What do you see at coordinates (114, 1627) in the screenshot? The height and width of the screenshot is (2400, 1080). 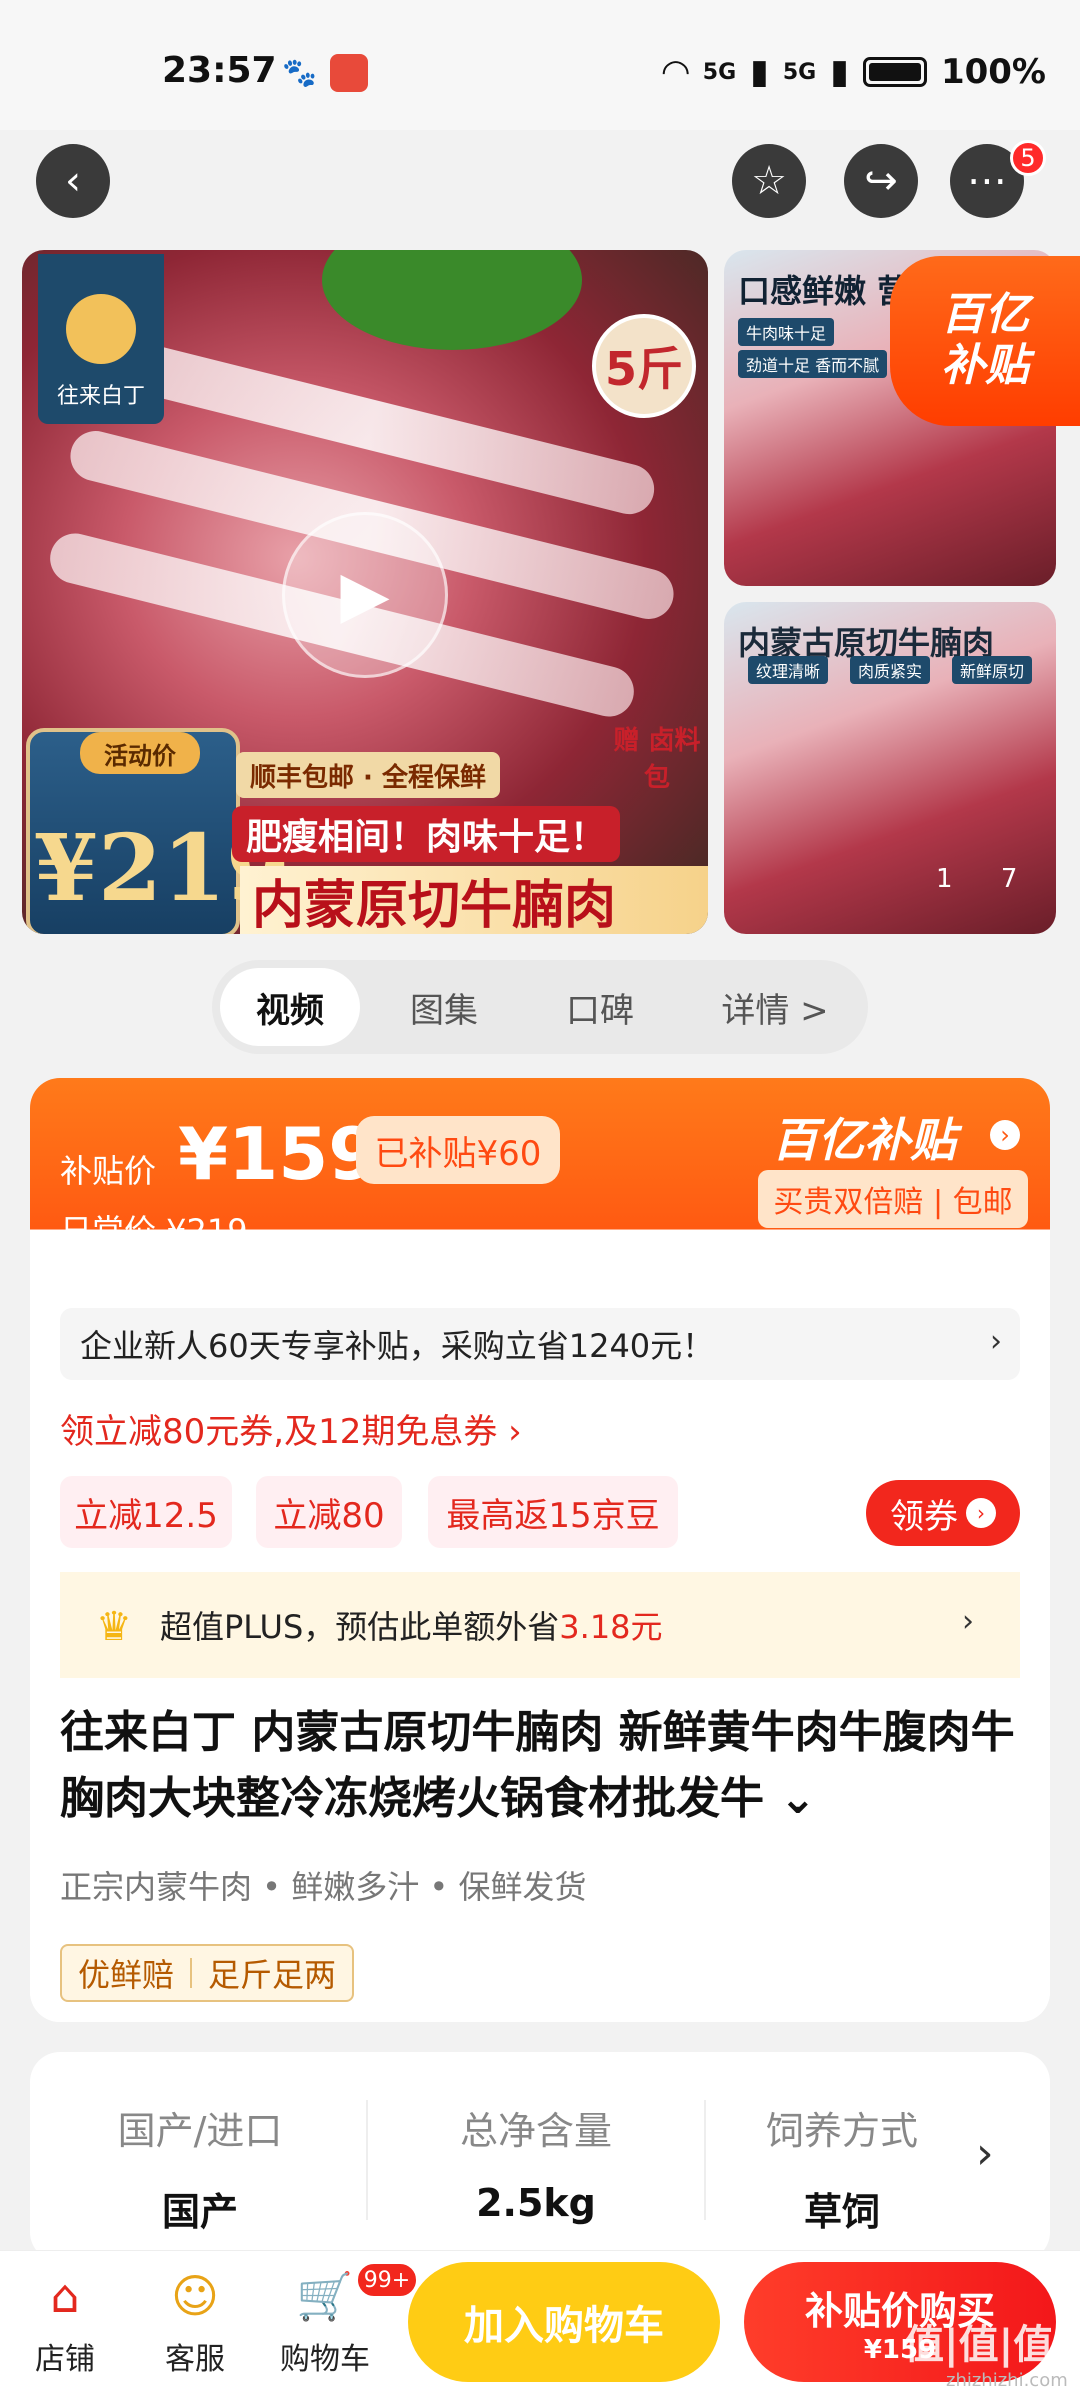 I see `crown-icon: ♛` at bounding box center [114, 1627].